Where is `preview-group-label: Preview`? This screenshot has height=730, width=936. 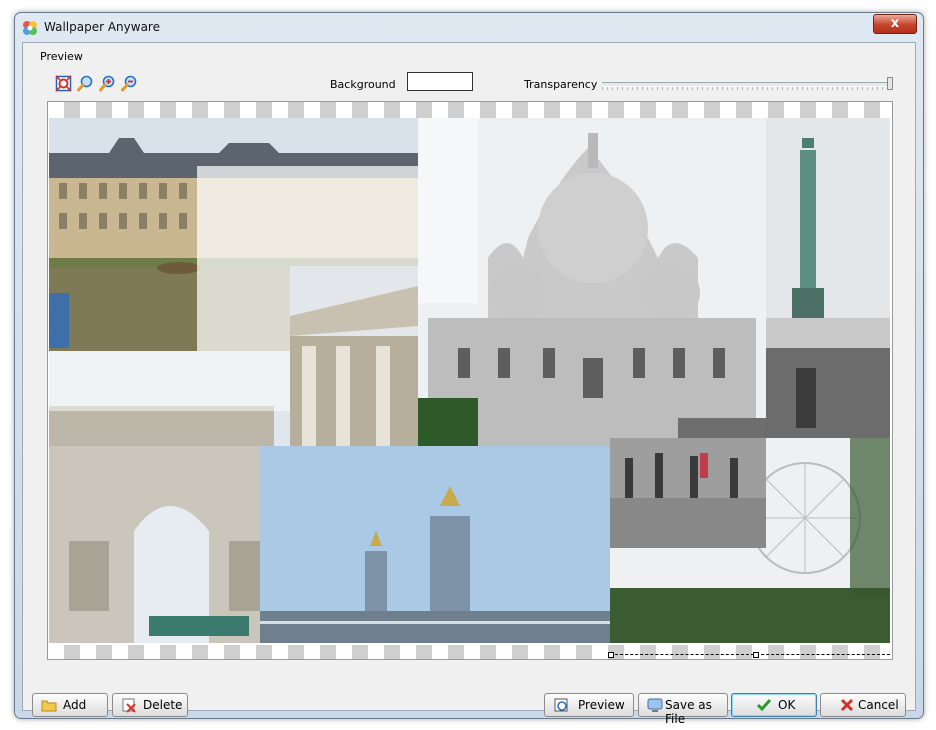 preview-group-label: Preview is located at coordinates (61, 56).